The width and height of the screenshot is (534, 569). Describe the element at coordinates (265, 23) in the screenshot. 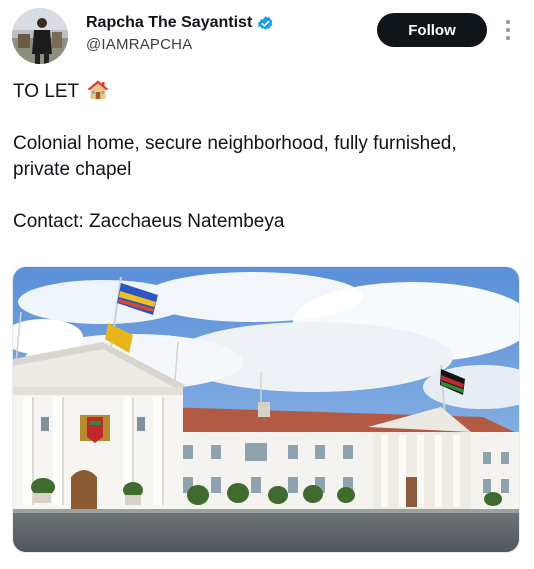

I see `verified-badge-icon` at that location.